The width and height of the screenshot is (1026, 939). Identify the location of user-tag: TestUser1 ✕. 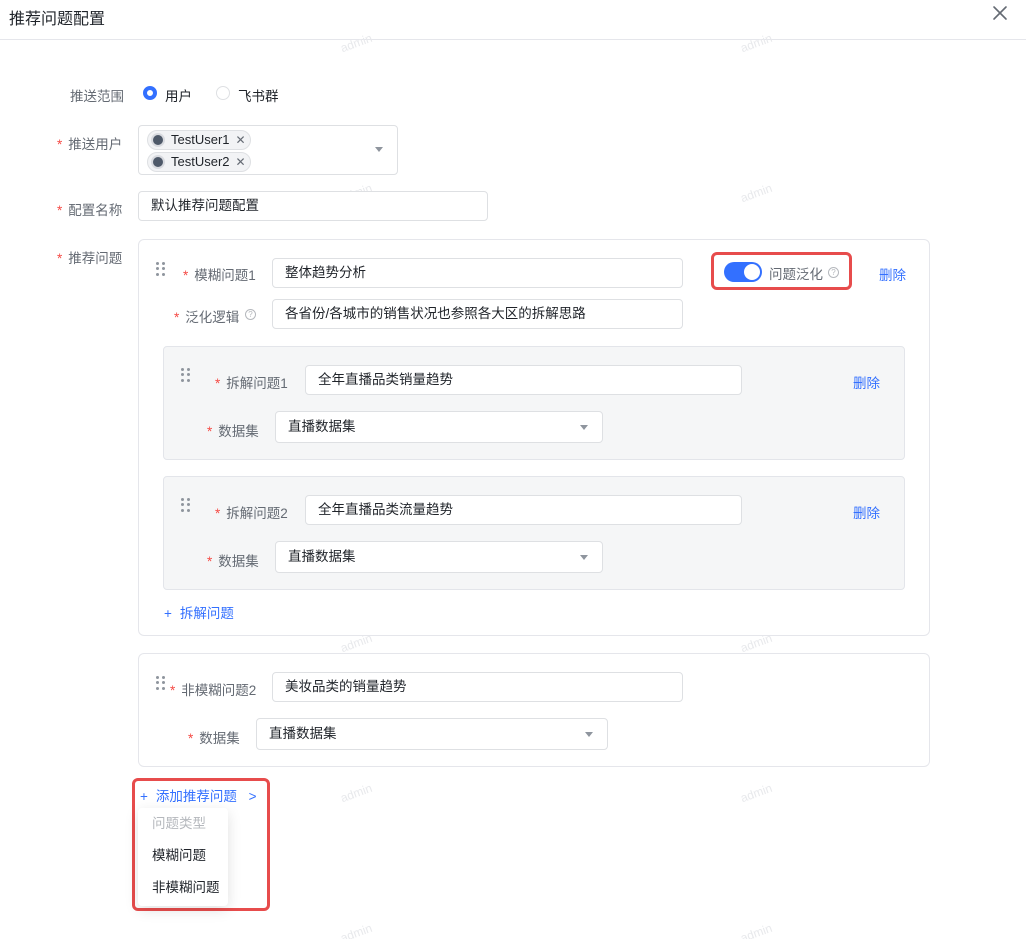
(199, 140).